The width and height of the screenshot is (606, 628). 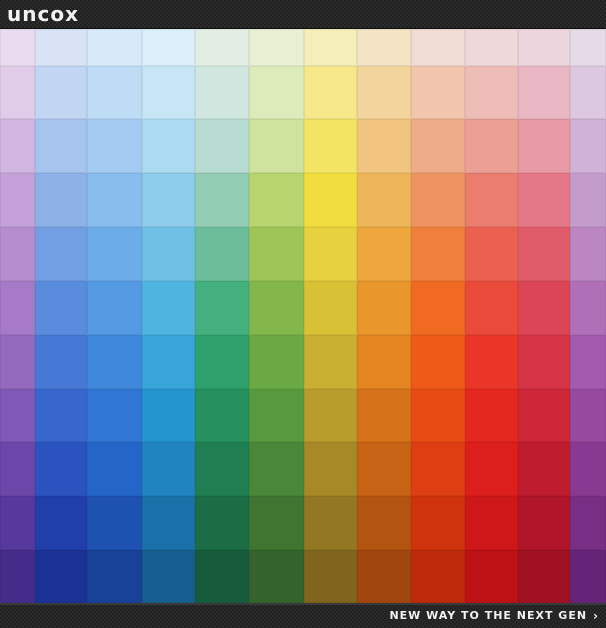 What do you see at coordinates (303, 615) in the screenshot?
I see `footer-bar: NEW WAY TO THE NEXT GEN ›` at bounding box center [303, 615].